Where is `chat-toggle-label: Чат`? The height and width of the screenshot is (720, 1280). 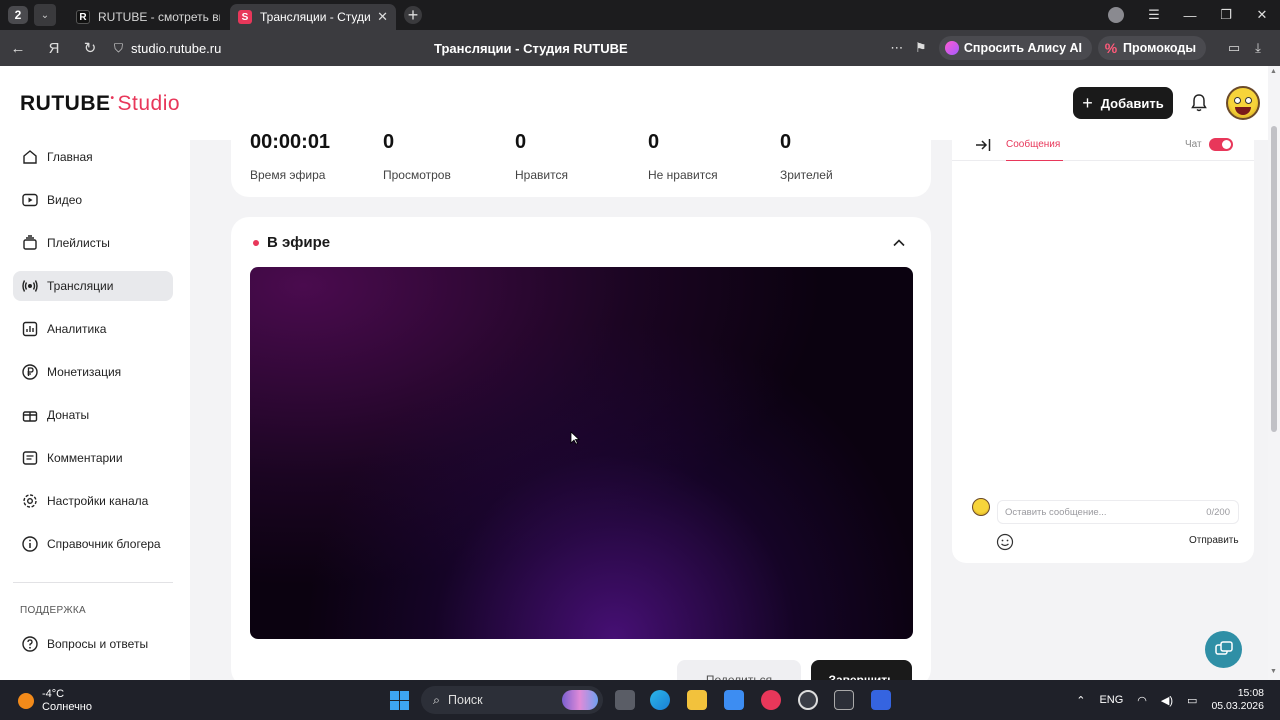 chat-toggle-label: Чат is located at coordinates (1193, 144).